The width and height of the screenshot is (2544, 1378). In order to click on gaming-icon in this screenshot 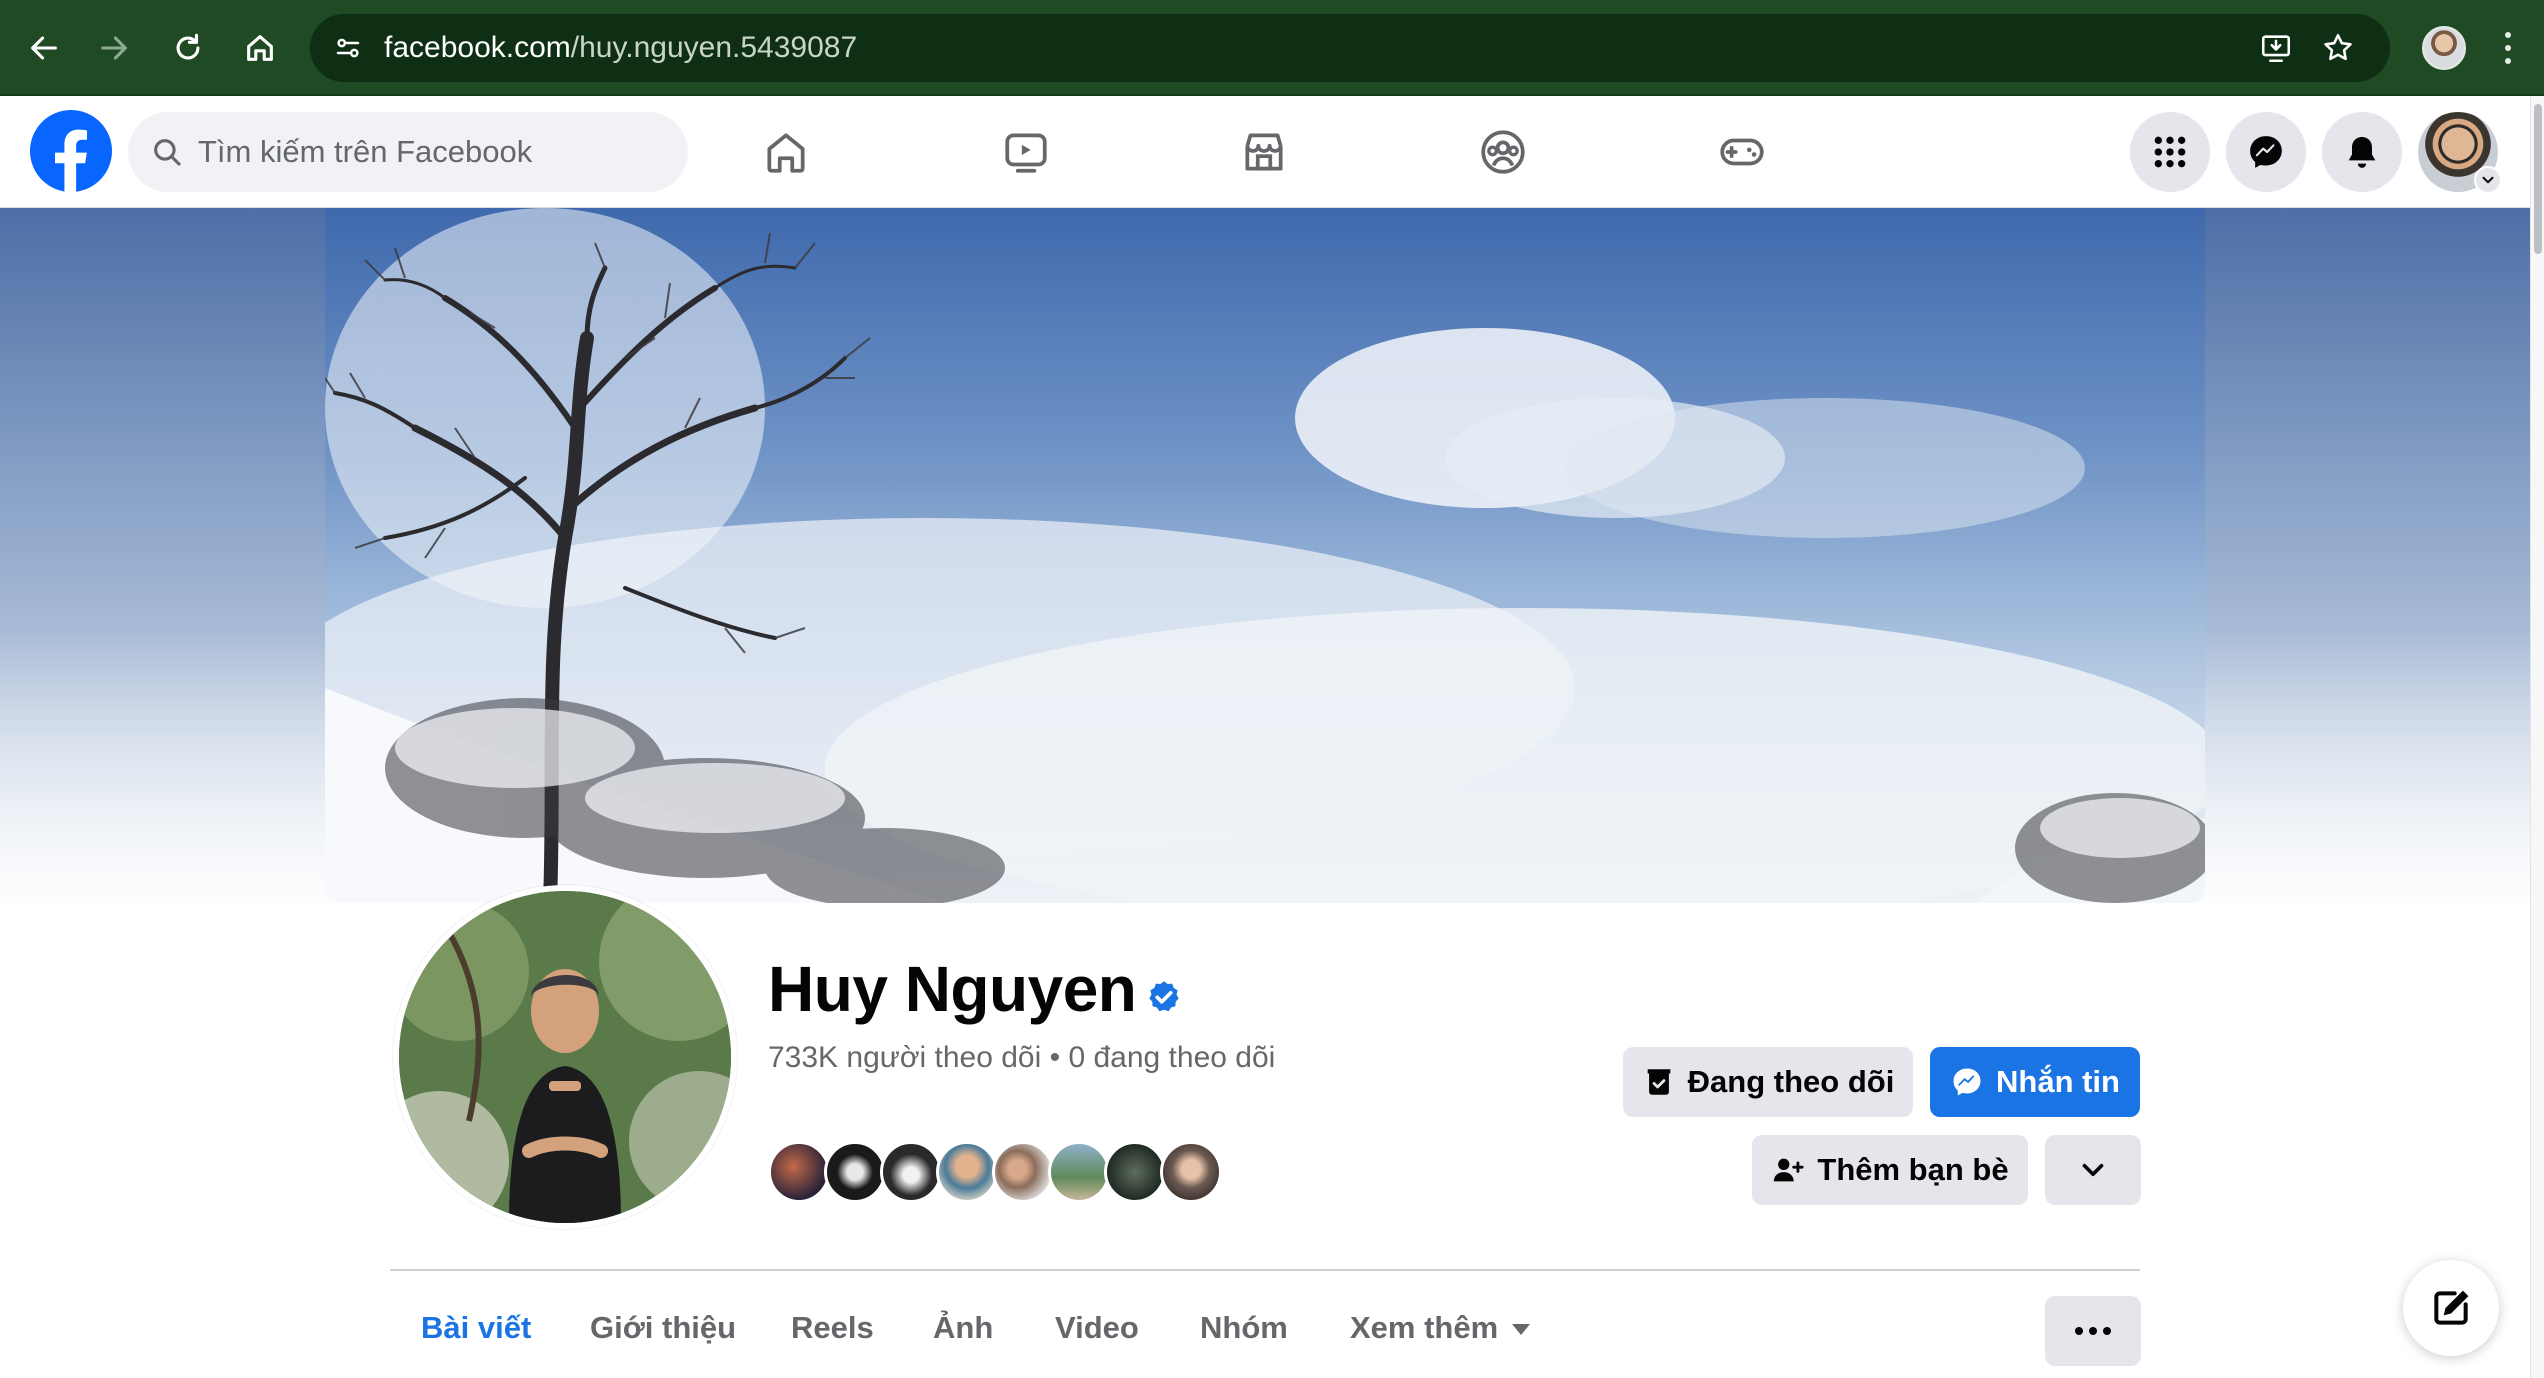, I will do `click(1742, 152)`.